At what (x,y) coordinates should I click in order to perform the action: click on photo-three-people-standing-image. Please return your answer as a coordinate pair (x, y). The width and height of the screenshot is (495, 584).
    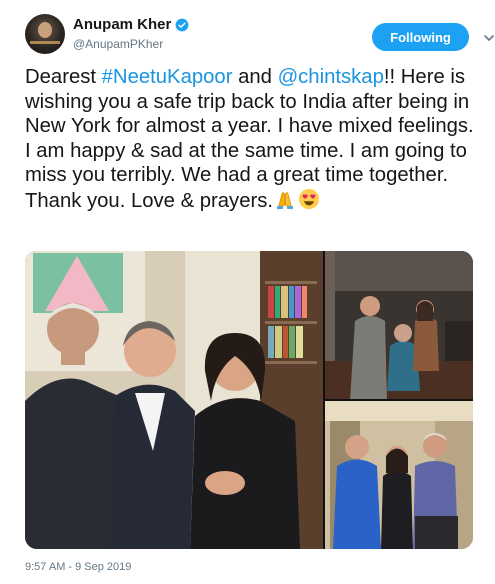
    Looking at the image, I should click on (399, 475).